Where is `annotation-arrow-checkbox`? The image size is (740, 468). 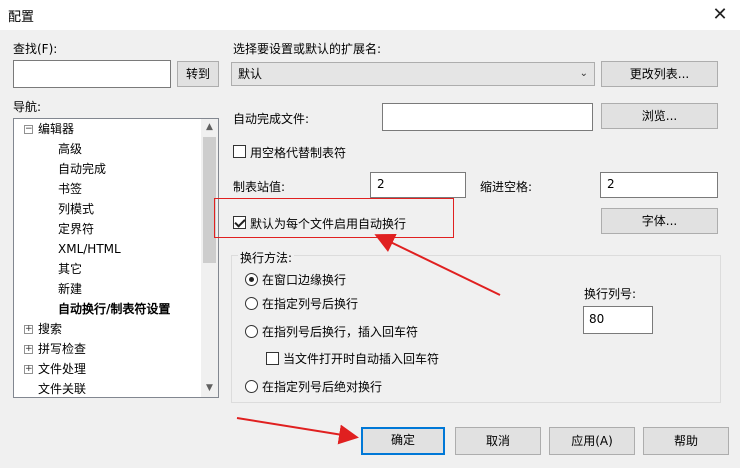 annotation-arrow-checkbox is located at coordinates (437, 264).